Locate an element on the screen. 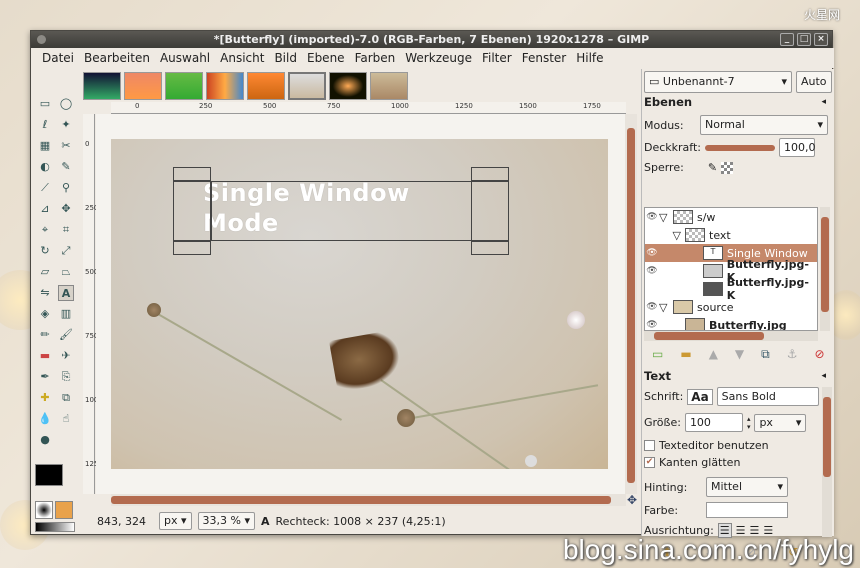 The height and width of the screenshot is (568, 860). size-unit-select: px ▾ is located at coordinates (780, 422).